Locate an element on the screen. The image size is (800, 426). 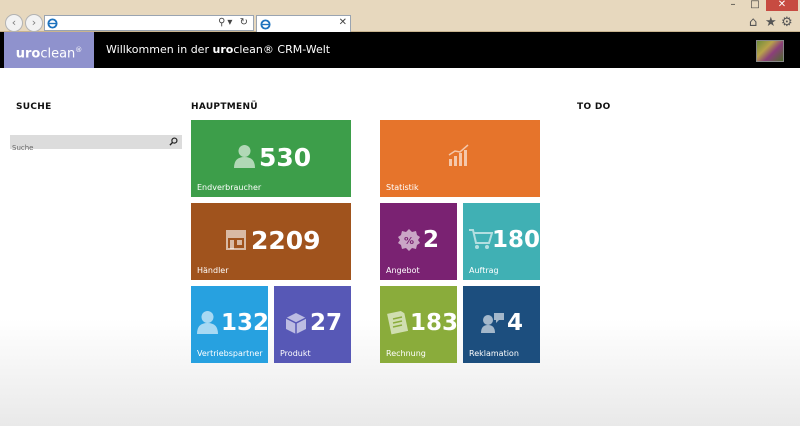
store-icon is located at coordinates (236, 240).